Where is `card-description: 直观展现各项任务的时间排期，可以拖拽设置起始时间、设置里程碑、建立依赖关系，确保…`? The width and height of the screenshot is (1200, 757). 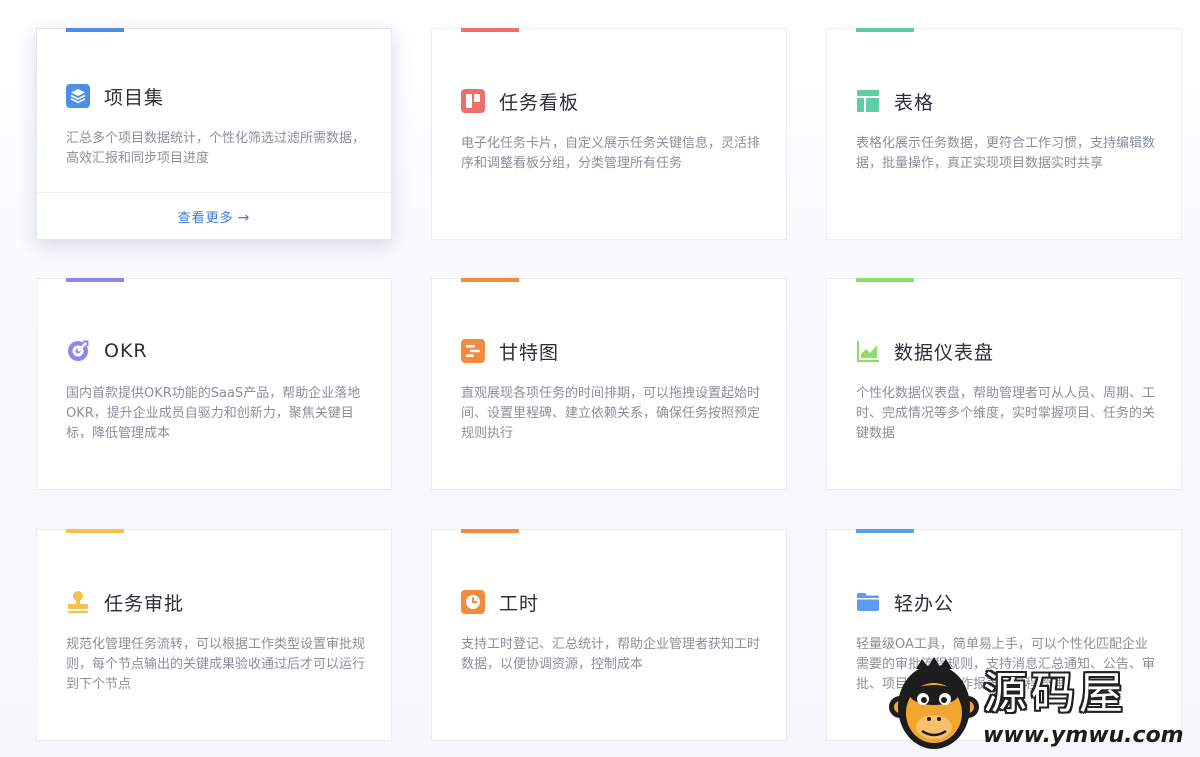
card-description: 直观展现各项任务的时间排期，可以拖拽设置起始时间、设置里程碑、建立依赖关系，确保… is located at coordinates (611, 413).